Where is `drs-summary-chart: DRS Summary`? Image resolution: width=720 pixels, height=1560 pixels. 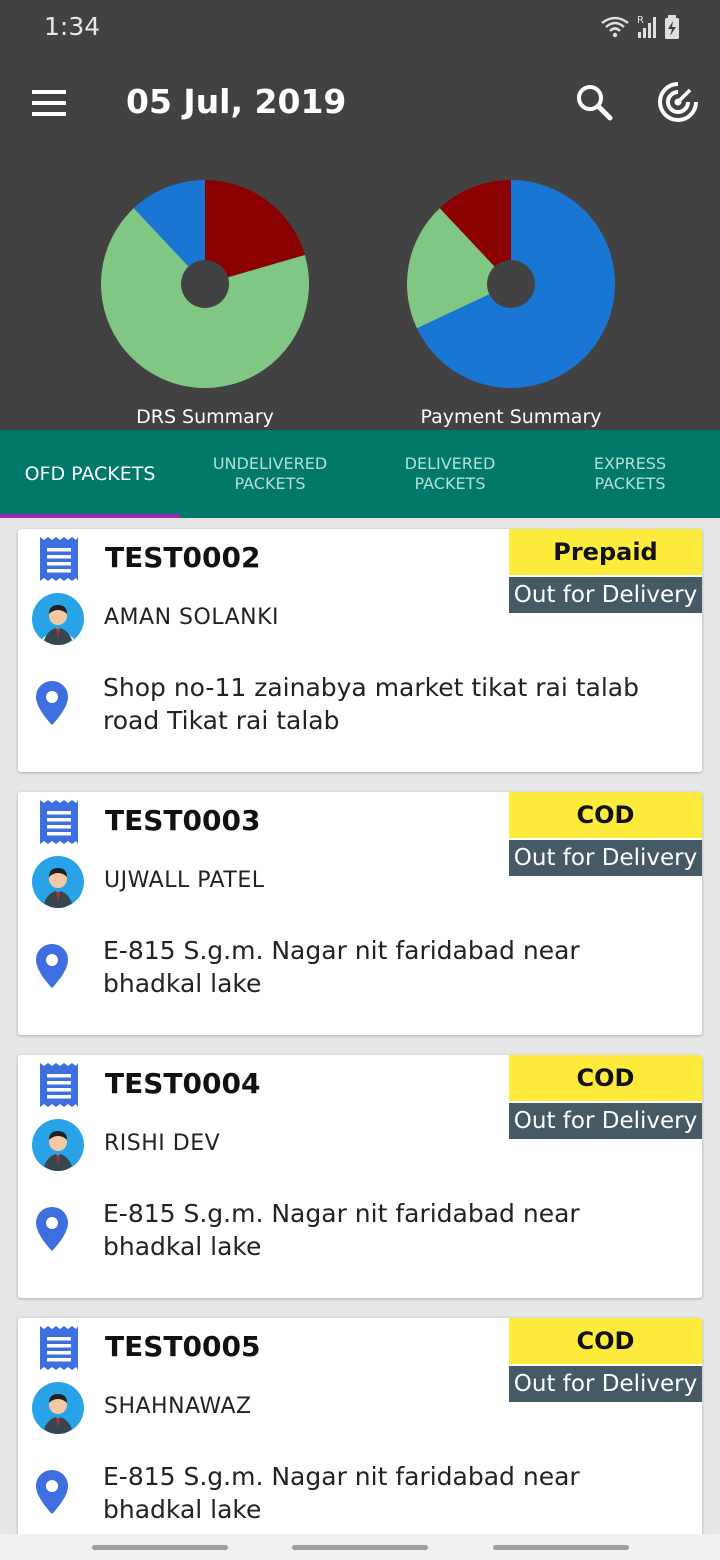 drs-summary-chart: DRS Summary is located at coordinates (205, 311).